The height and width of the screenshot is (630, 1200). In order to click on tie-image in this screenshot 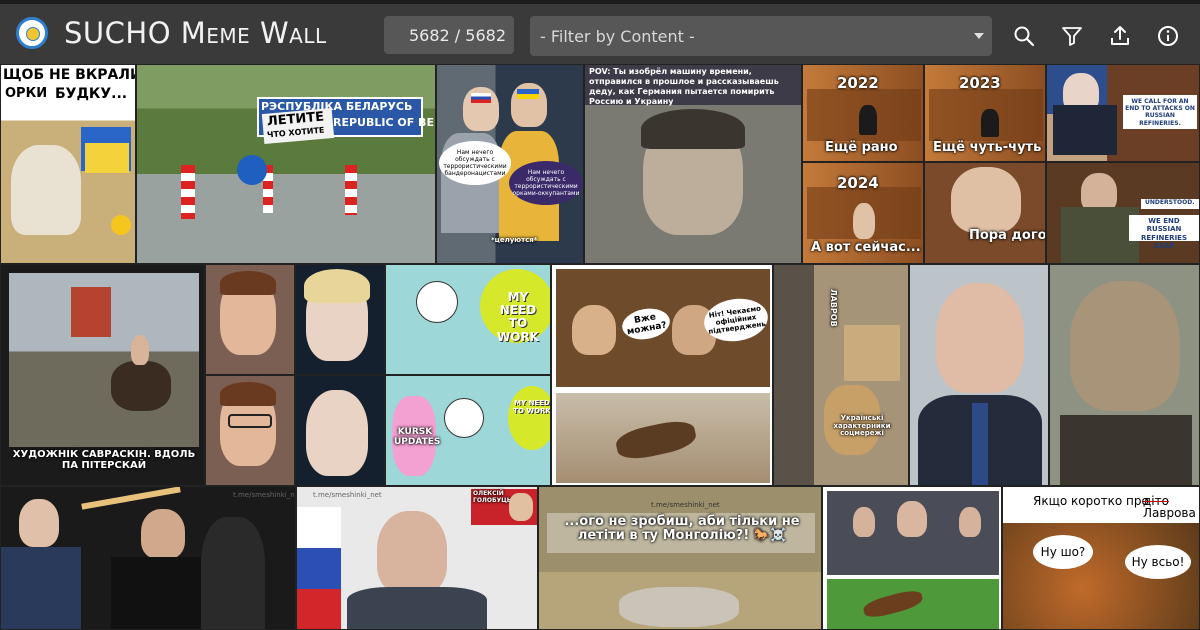, I will do `click(980, 444)`.